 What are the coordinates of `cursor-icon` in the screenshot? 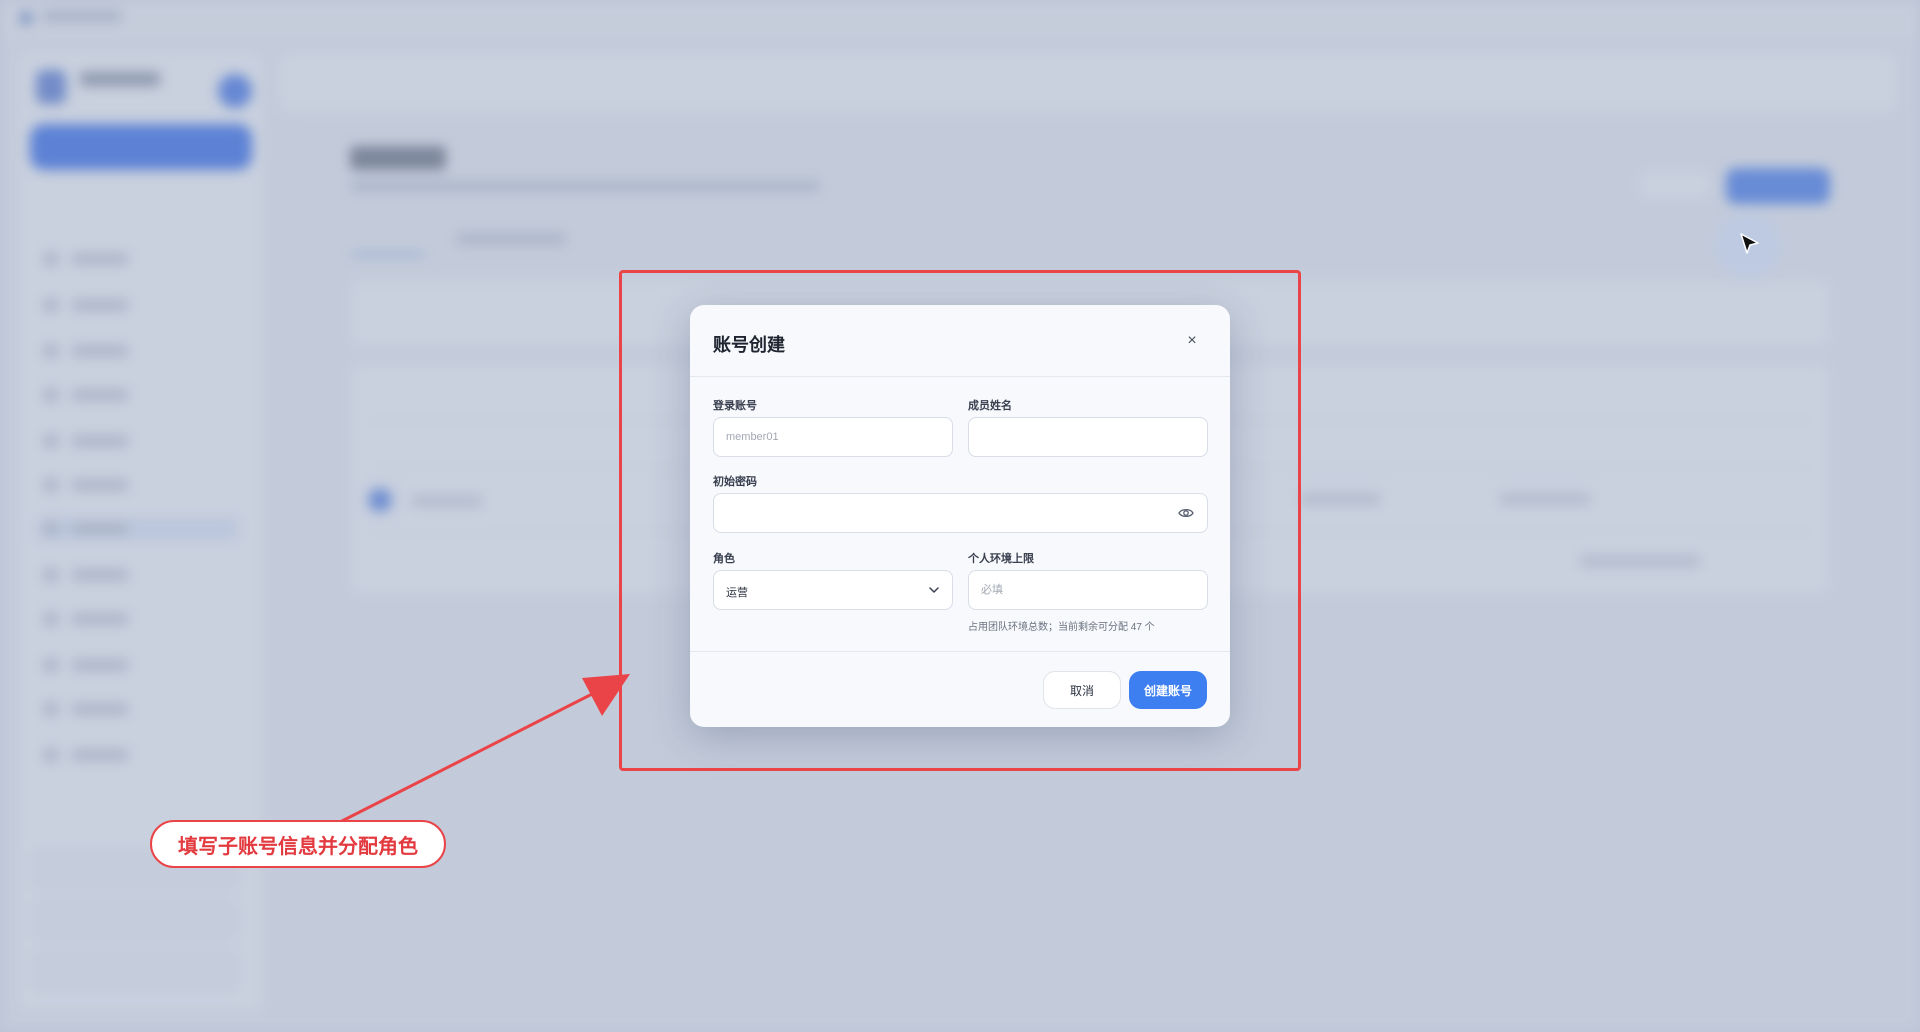 It's located at (1749, 243).